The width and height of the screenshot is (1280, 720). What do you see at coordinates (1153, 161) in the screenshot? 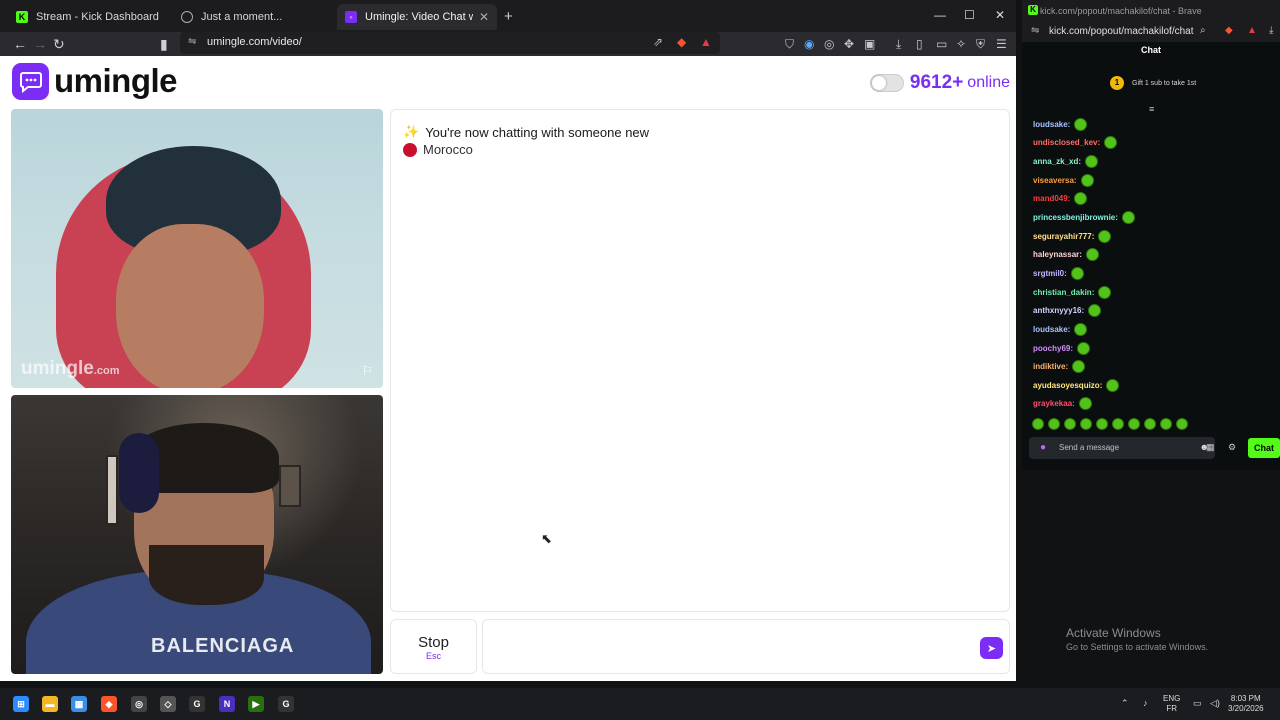
I see `chat-message: anna_zk_xd:` at bounding box center [1153, 161].